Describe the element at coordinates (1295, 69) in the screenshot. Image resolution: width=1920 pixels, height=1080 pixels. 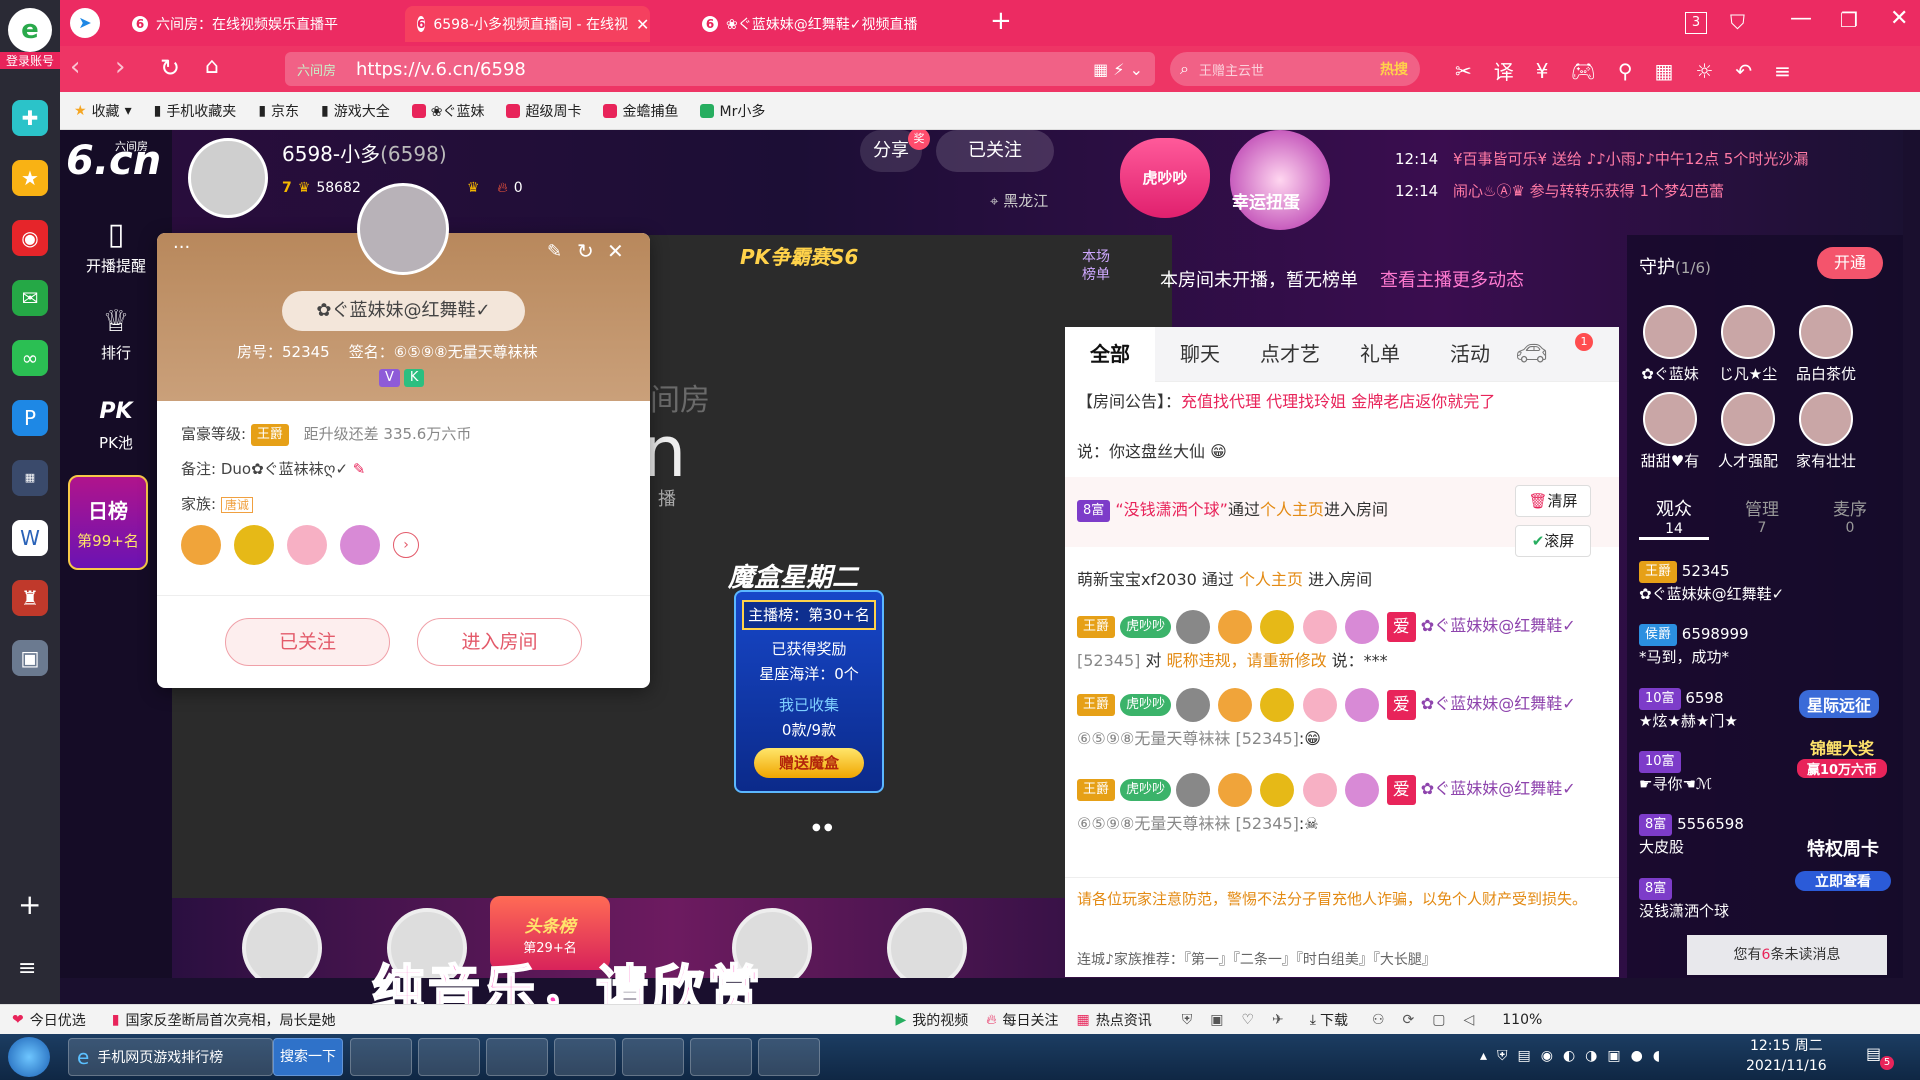
I see `search-input: ⌕ 王赠主云世 热搜` at that location.